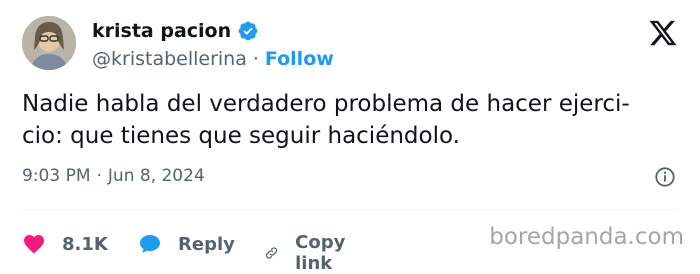 The image size is (700, 274). Describe the element at coordinates (350, 209) in the screenshot. I see `divider` at that location.